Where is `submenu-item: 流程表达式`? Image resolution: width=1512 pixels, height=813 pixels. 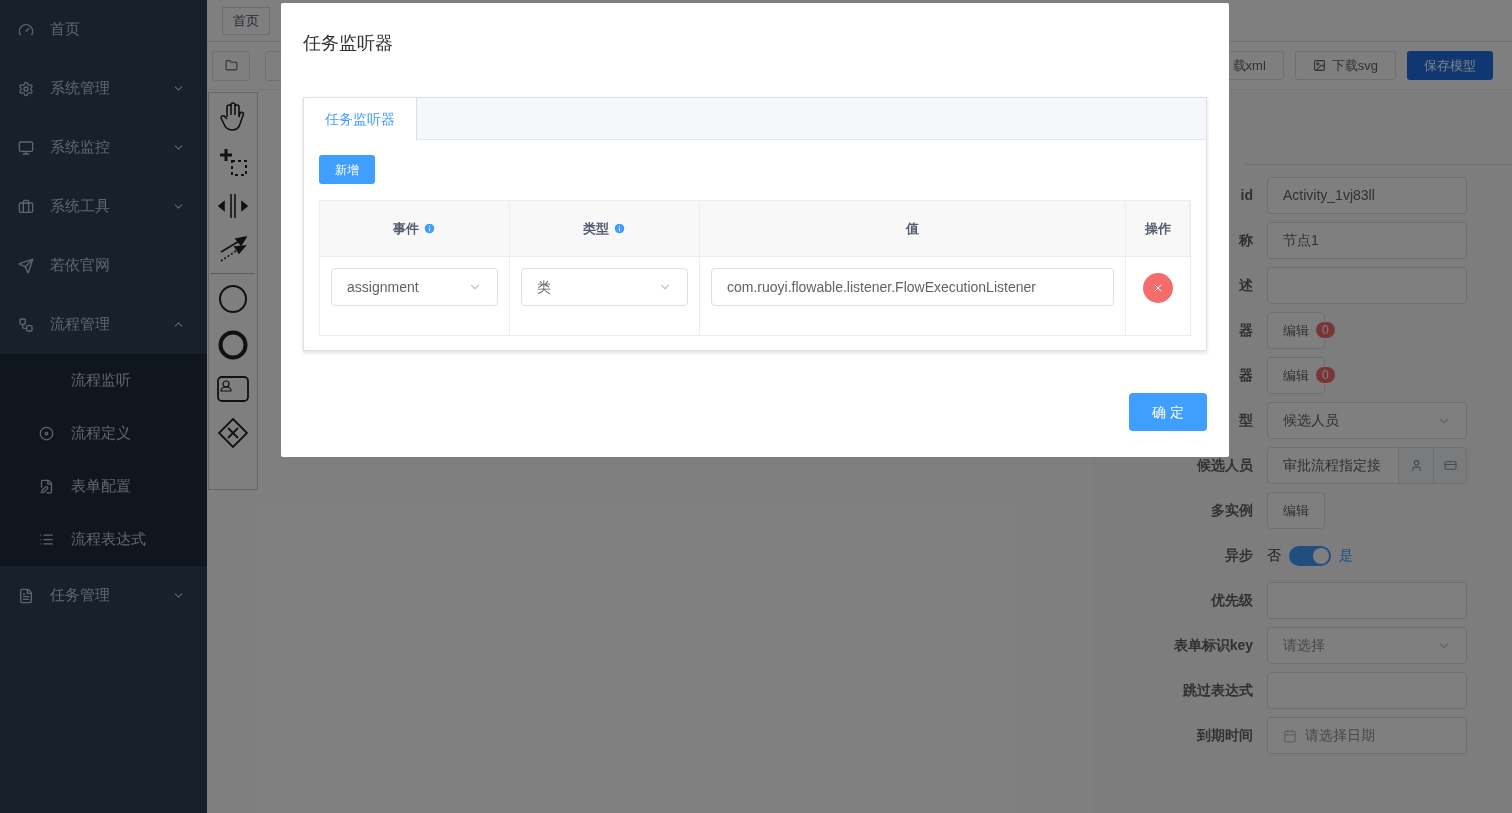 submenu-item: 流程表达式 is located at coordinates (103, 539).